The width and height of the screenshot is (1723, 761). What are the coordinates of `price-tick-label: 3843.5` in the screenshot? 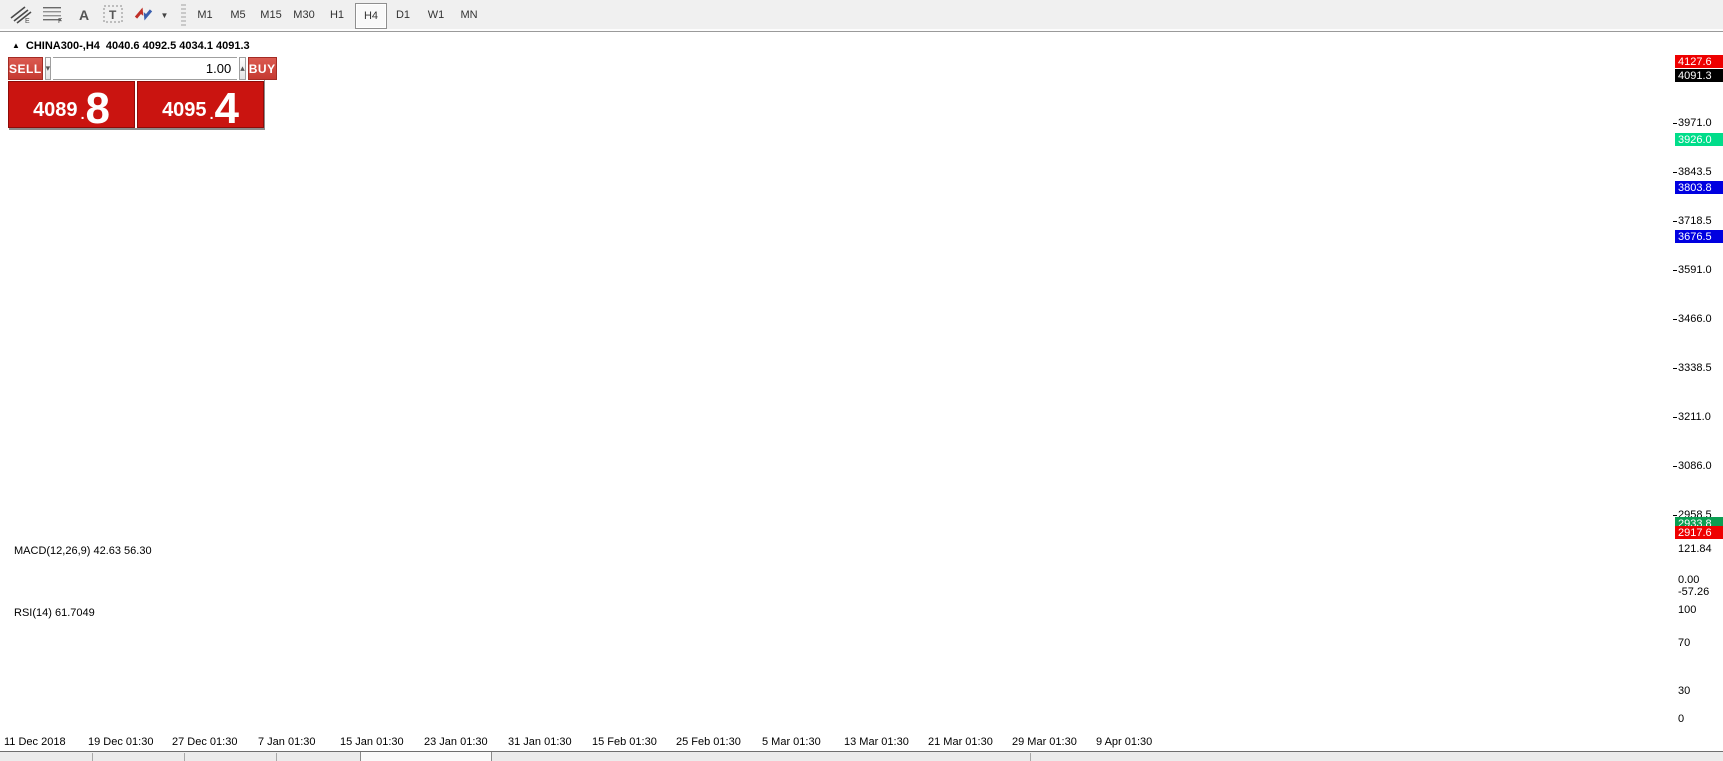 It's located at (1695, 172).